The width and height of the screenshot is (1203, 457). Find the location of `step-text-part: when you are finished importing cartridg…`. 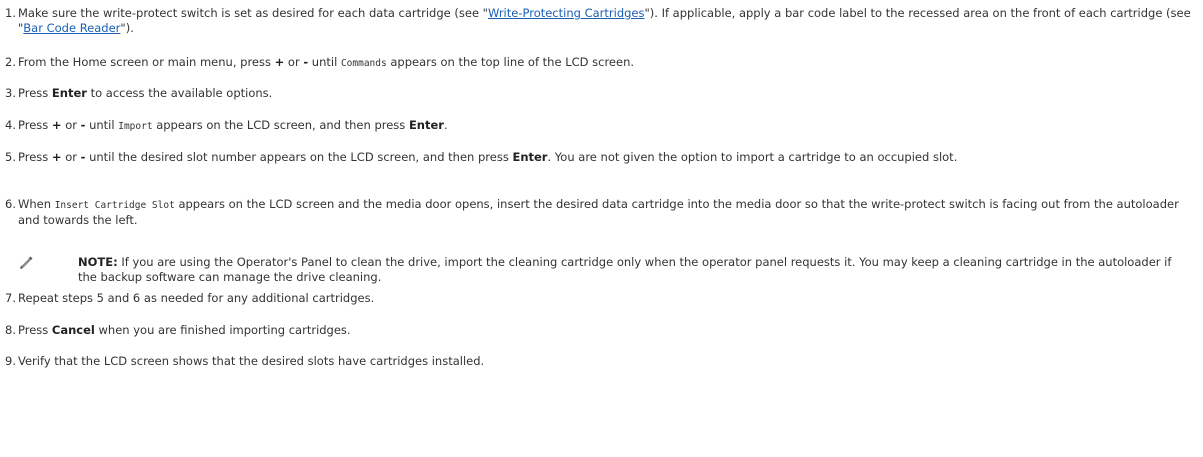

step-text-part: when you are finished importing cartridg… is located at coordinates (222, 330).